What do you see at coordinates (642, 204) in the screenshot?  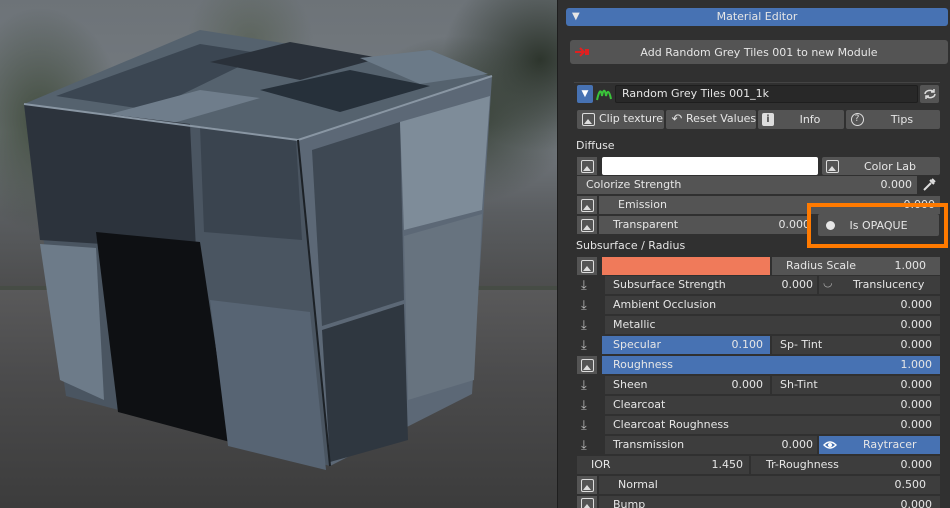 I see `emission-label: Emission` at bounding box center [642, 204].